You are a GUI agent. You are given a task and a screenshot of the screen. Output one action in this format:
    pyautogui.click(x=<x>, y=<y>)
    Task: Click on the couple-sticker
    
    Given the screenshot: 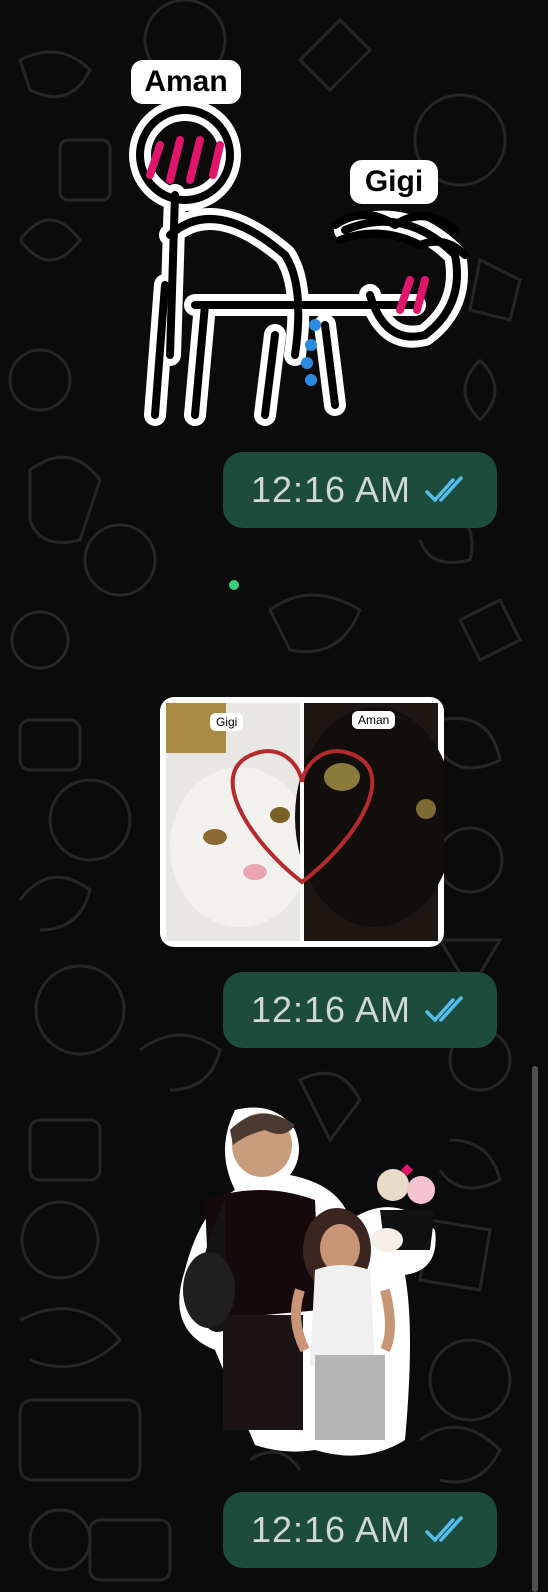 What is the action you would take?
    pyautogui.click(x=305, y=1282)
    